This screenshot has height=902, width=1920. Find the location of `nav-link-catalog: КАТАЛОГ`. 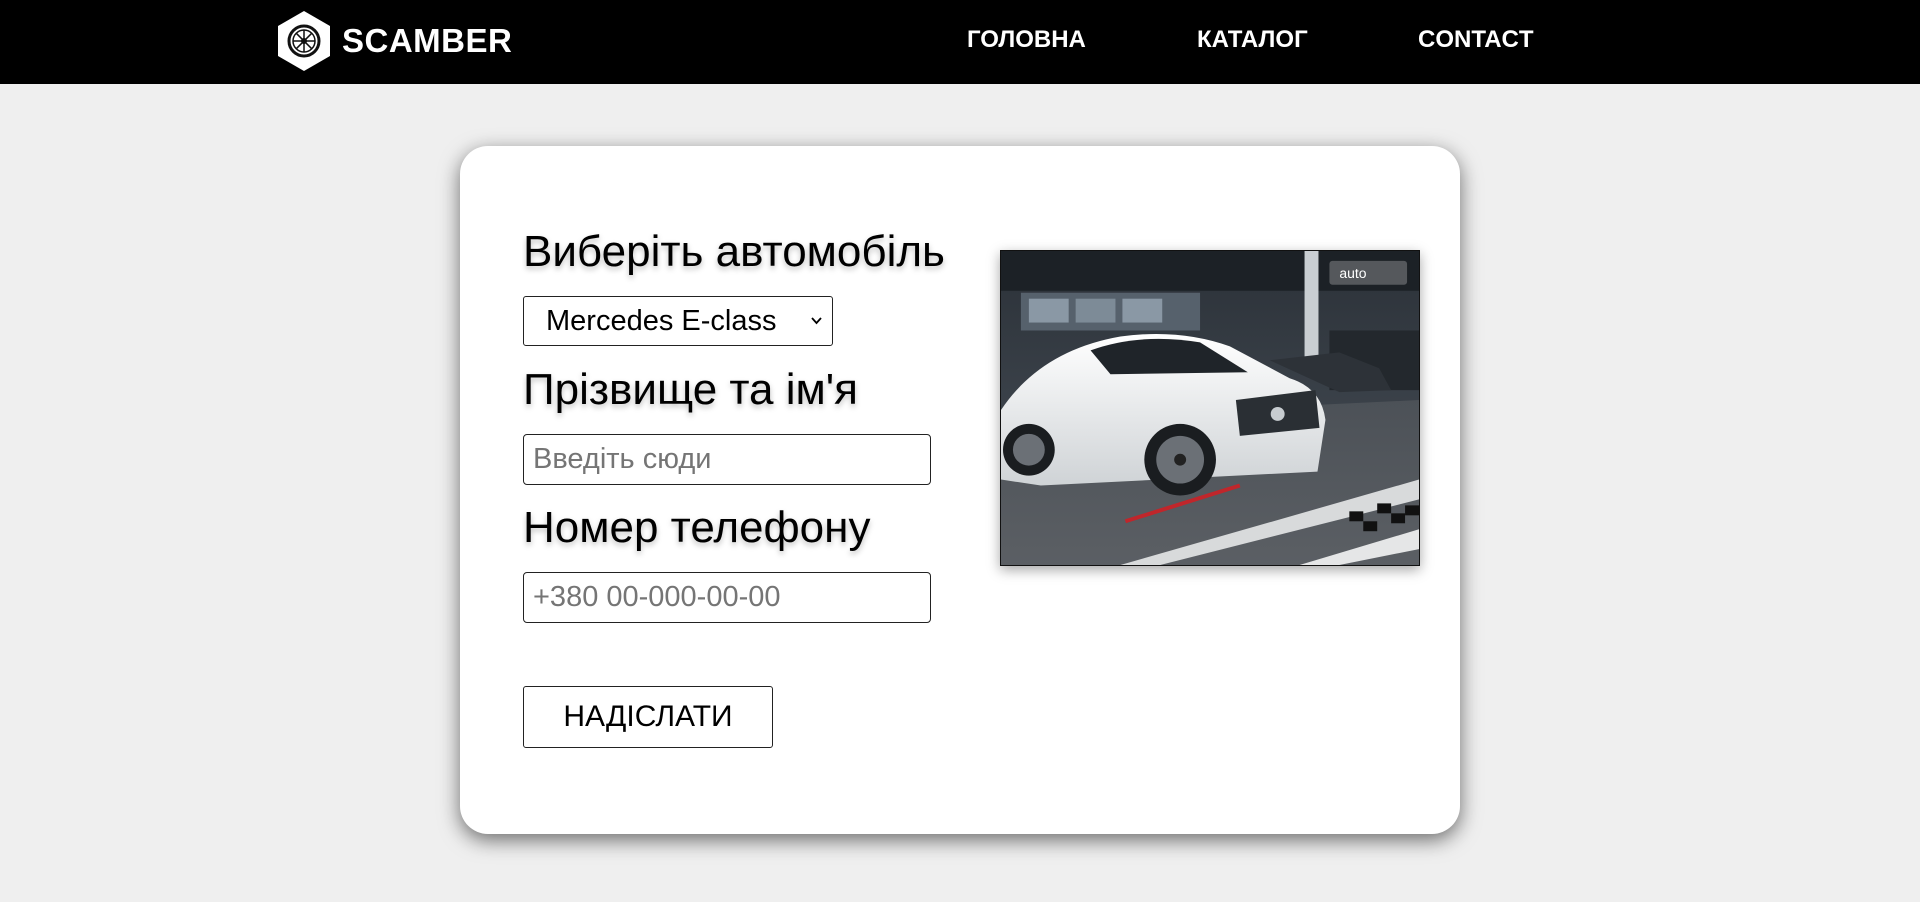

nav-link-catalog: КАТАЛОГ is located at coordinates (1252, 40).